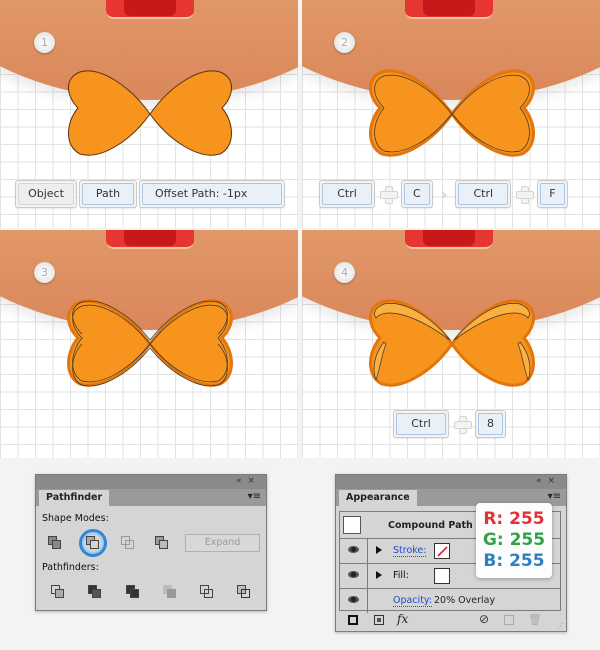 The height and width of the screenshot is (650, 600). I want to click on fill-white-swatch, so click(442, 576).